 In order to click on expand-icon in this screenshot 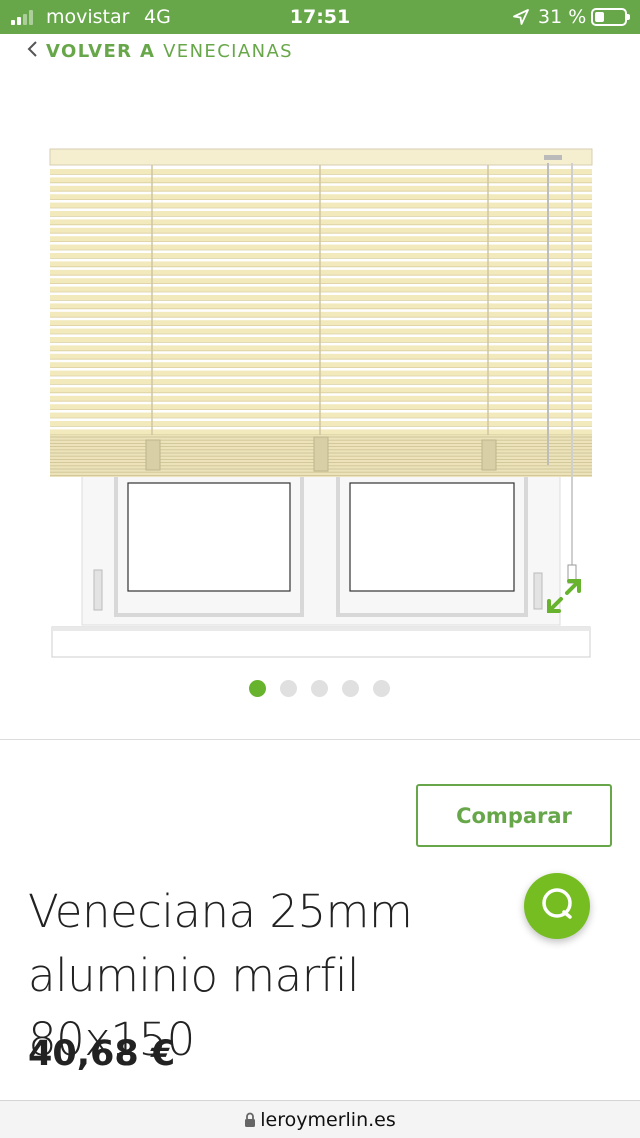, I will do `click(564, 596)`.